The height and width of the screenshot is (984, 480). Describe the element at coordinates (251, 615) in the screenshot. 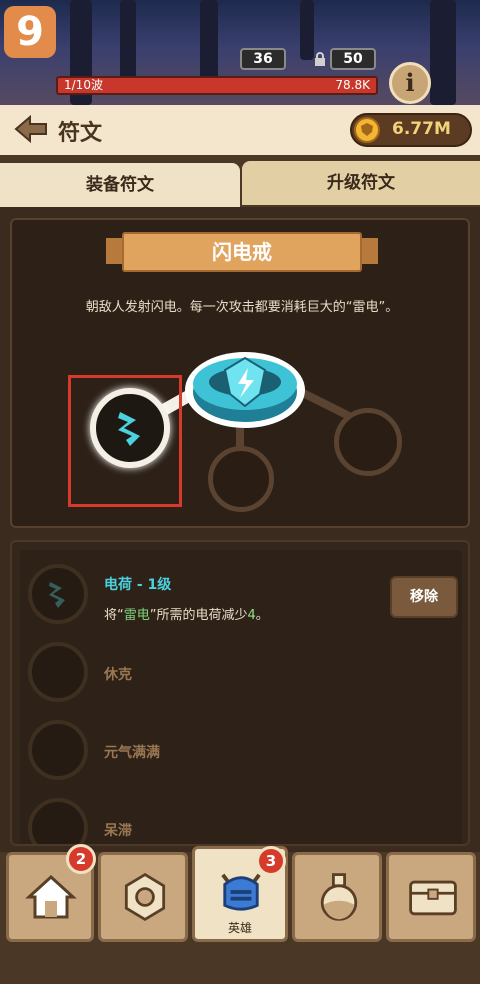

I see `effect-value: 4` at that location.